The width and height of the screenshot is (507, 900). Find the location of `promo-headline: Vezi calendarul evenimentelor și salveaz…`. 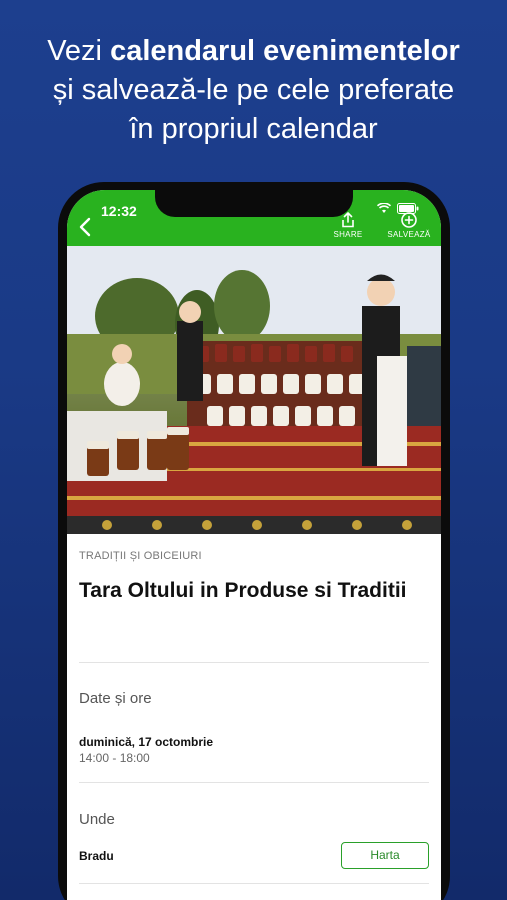

promo-headline: Vezi calendarul evenimentelor și salveaz… is located at coordinates (253, 90).